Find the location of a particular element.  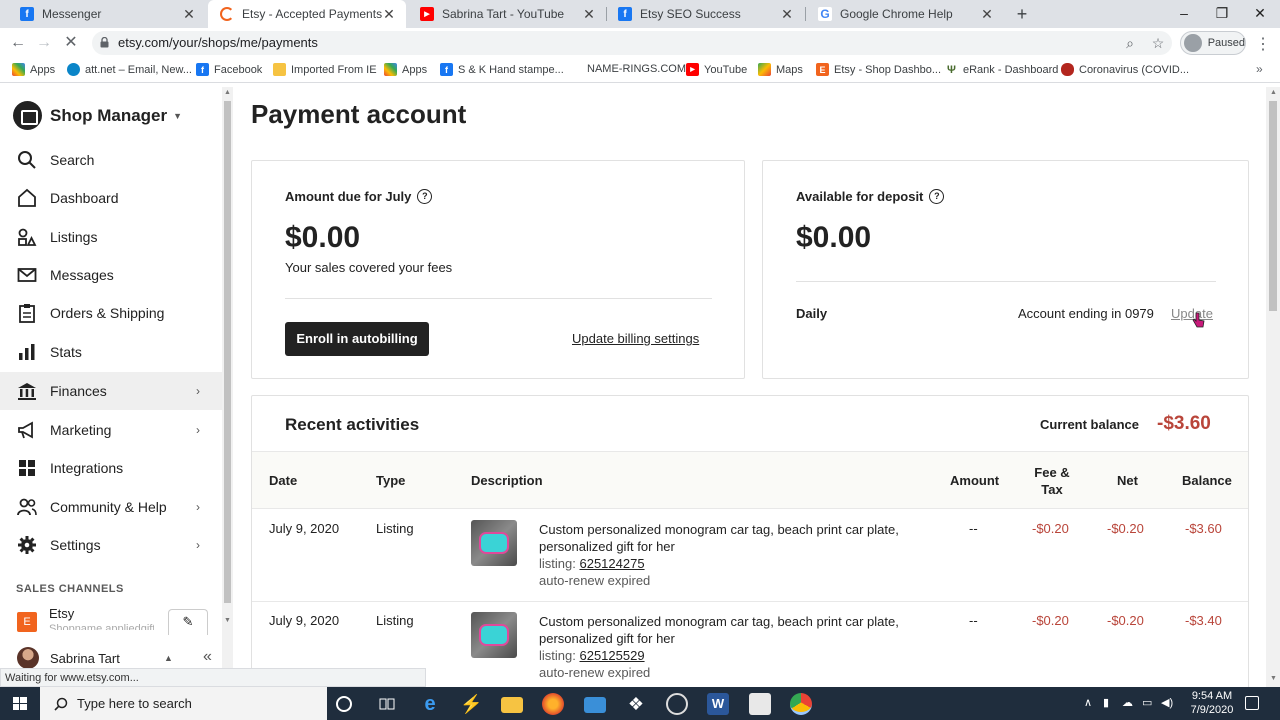

sidebar-item-integrations: Integrations is located at coordinates (111, 468).